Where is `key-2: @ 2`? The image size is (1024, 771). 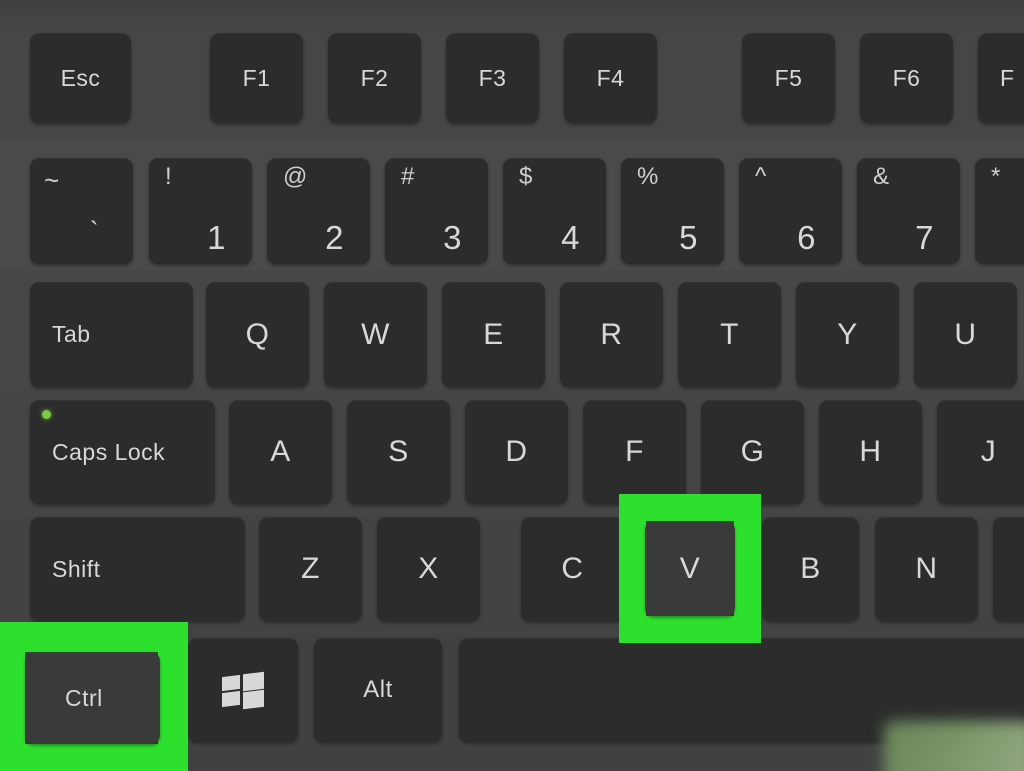
key-2: @ 2 is located at coordinates (318, 211).